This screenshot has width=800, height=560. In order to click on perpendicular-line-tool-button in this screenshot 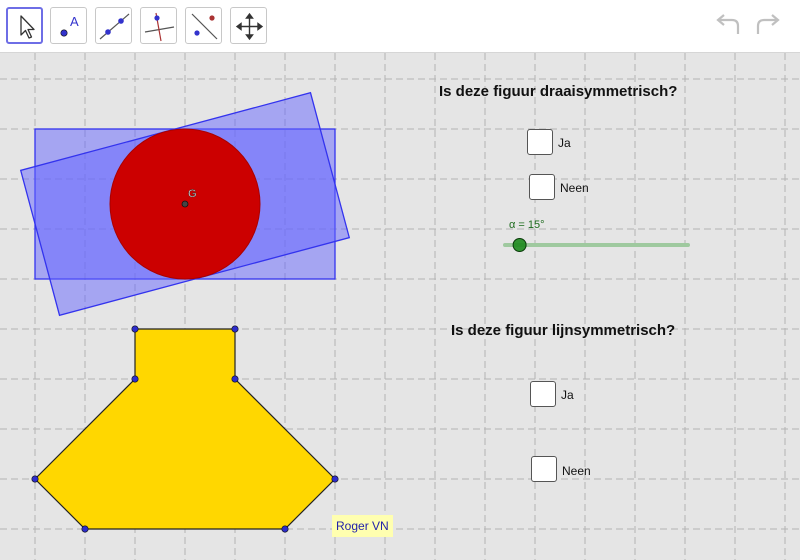, I will do `click(158, 25)`.